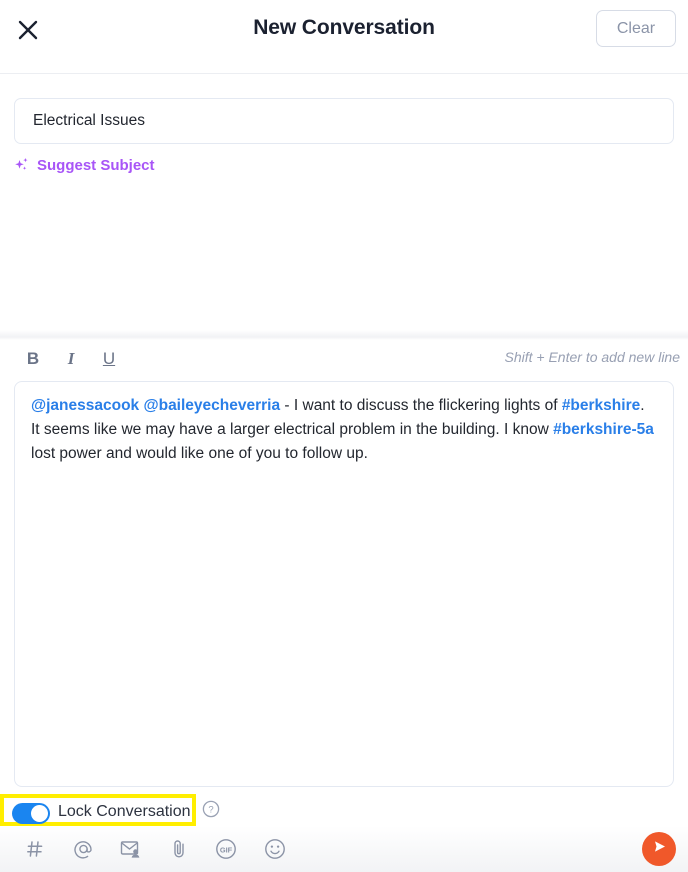  What do you see at coordinates (96, 165) in the screenshot?
I see `suggest-subject-label: Suggest Subject` at bounding box center [96, 165].